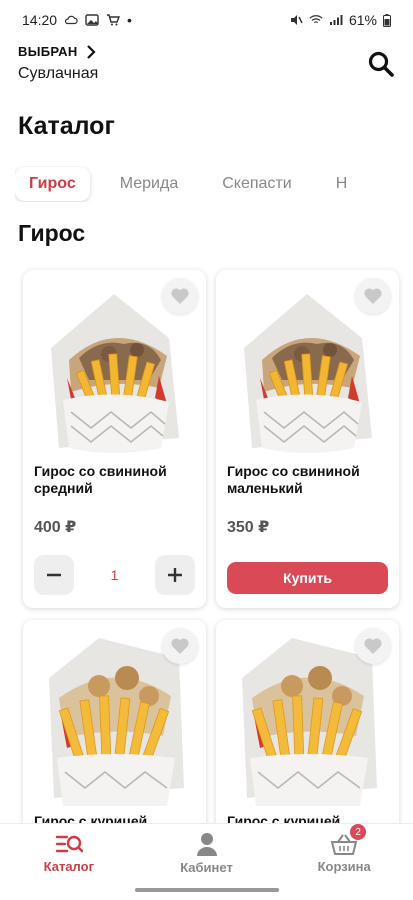 This screenshot has width=413, height=900. I want to click on mute-icon, so click(296, 20).